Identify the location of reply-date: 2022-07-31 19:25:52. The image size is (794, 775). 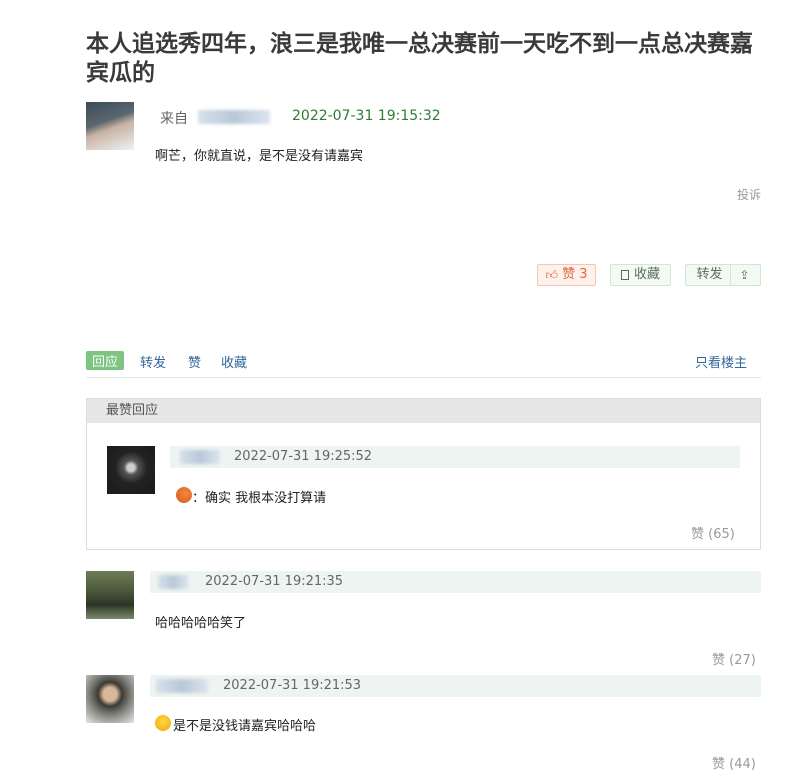
(303, 456).